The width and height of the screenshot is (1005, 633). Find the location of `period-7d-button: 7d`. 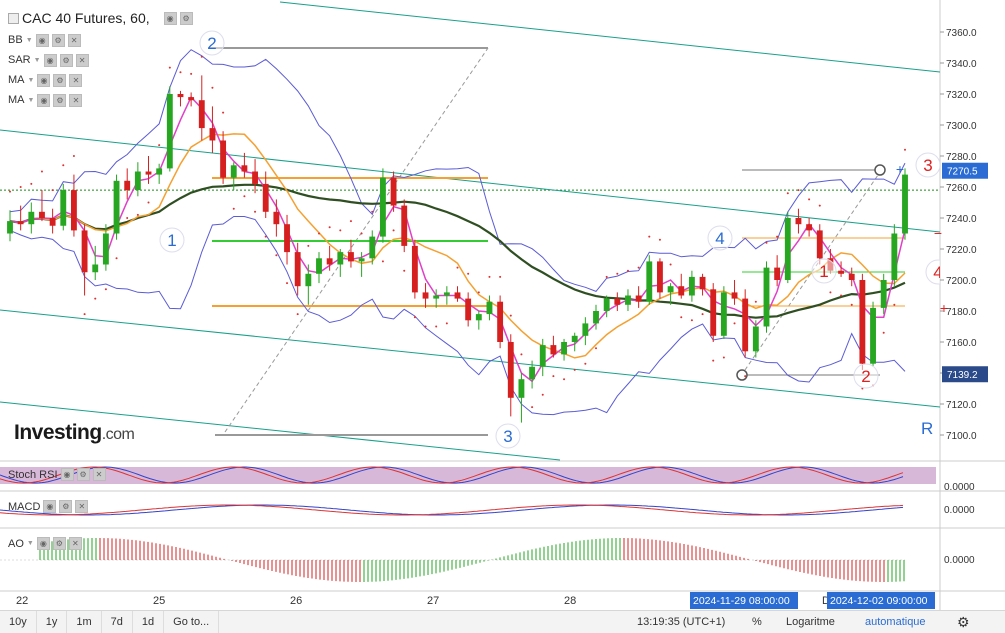

period-7d-button: 7d is located at coordinates (117, 622).